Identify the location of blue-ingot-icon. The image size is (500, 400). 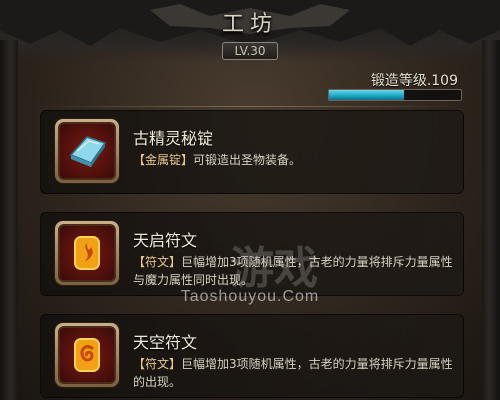
(87, 151).